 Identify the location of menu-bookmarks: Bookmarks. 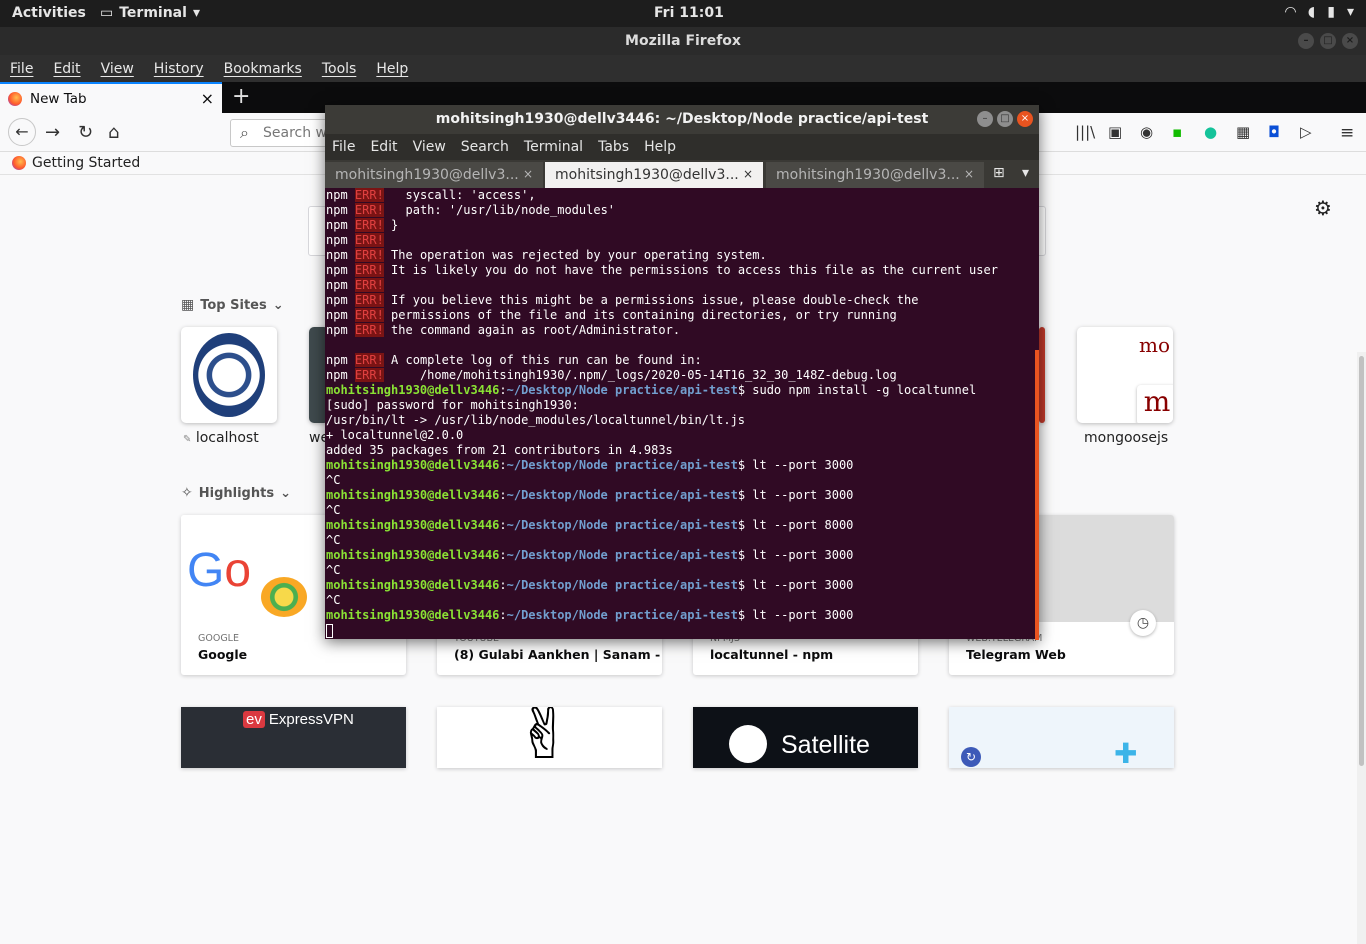
(263, 69).